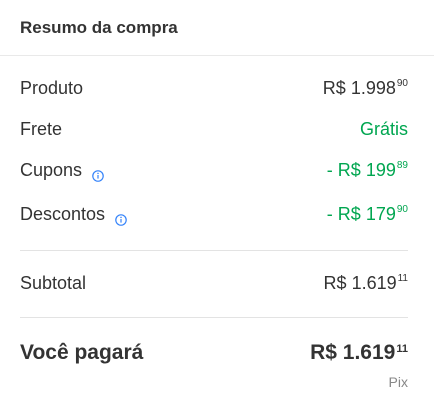  I want to click on total-label: Você pagará, so click(82, 352).